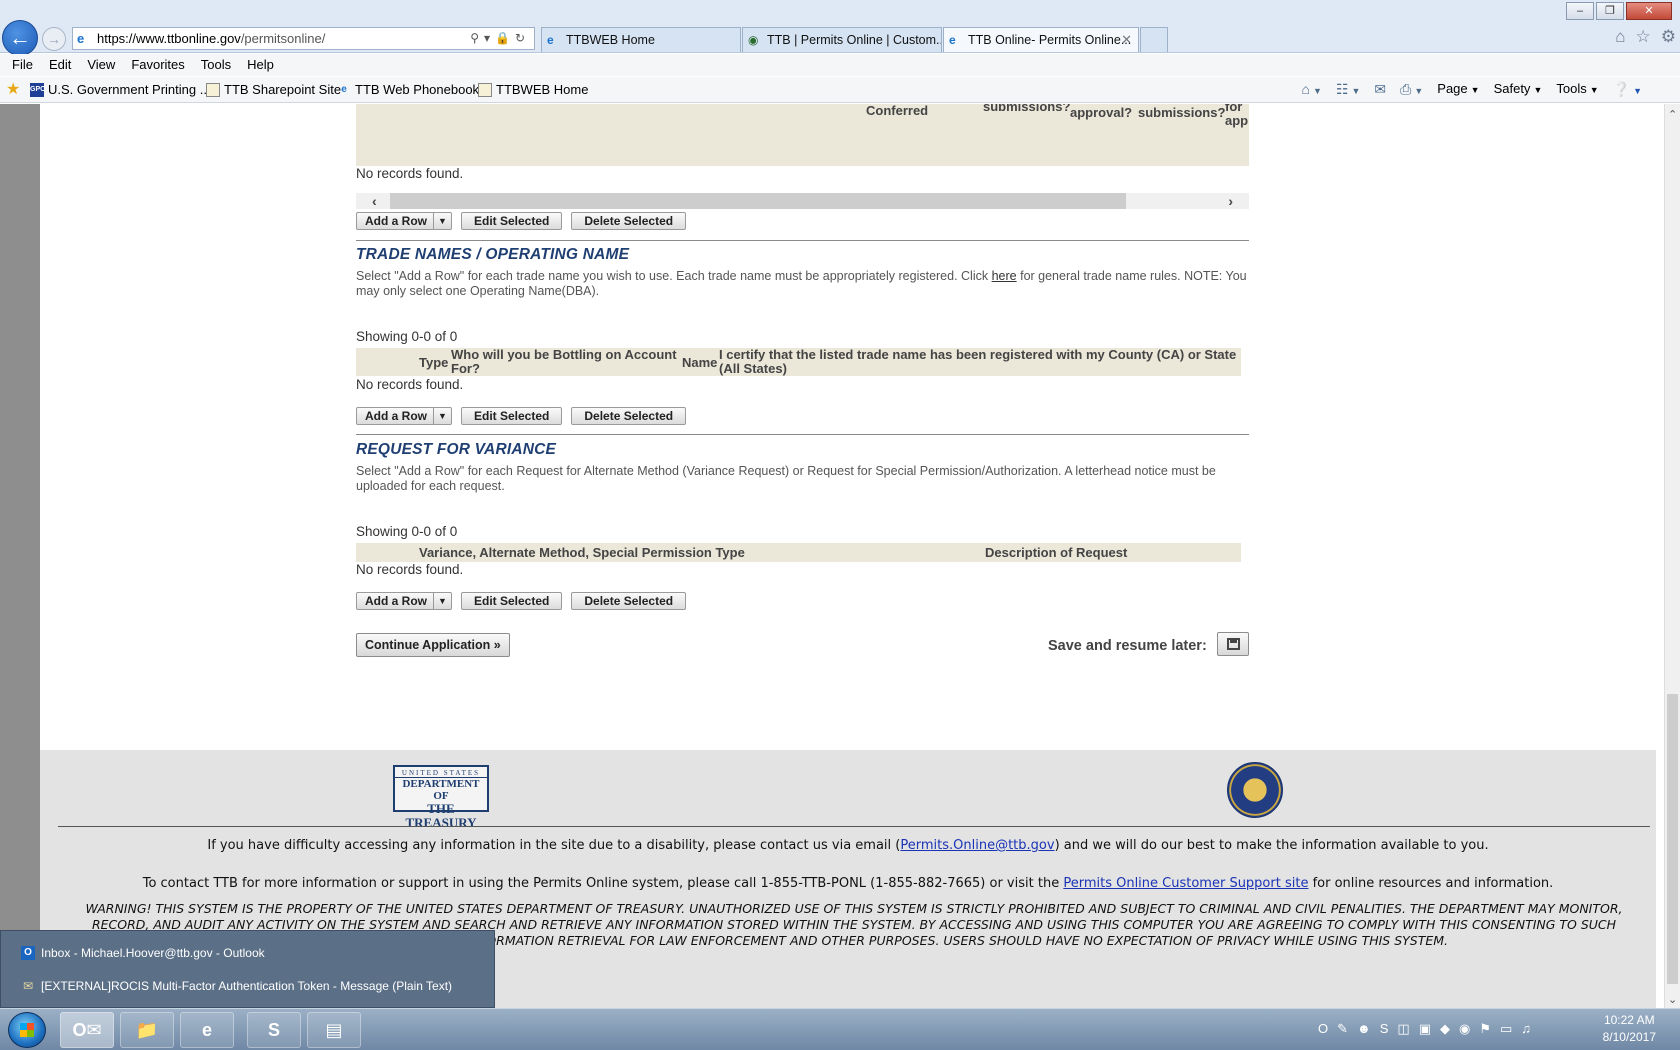 The height and width of the screenshot is (1050, 1680). What do you see at coordinates (1627, 89) in the screenshot?
I see `help-icon: ❔ ▼` at bounding box center [1627, 89].